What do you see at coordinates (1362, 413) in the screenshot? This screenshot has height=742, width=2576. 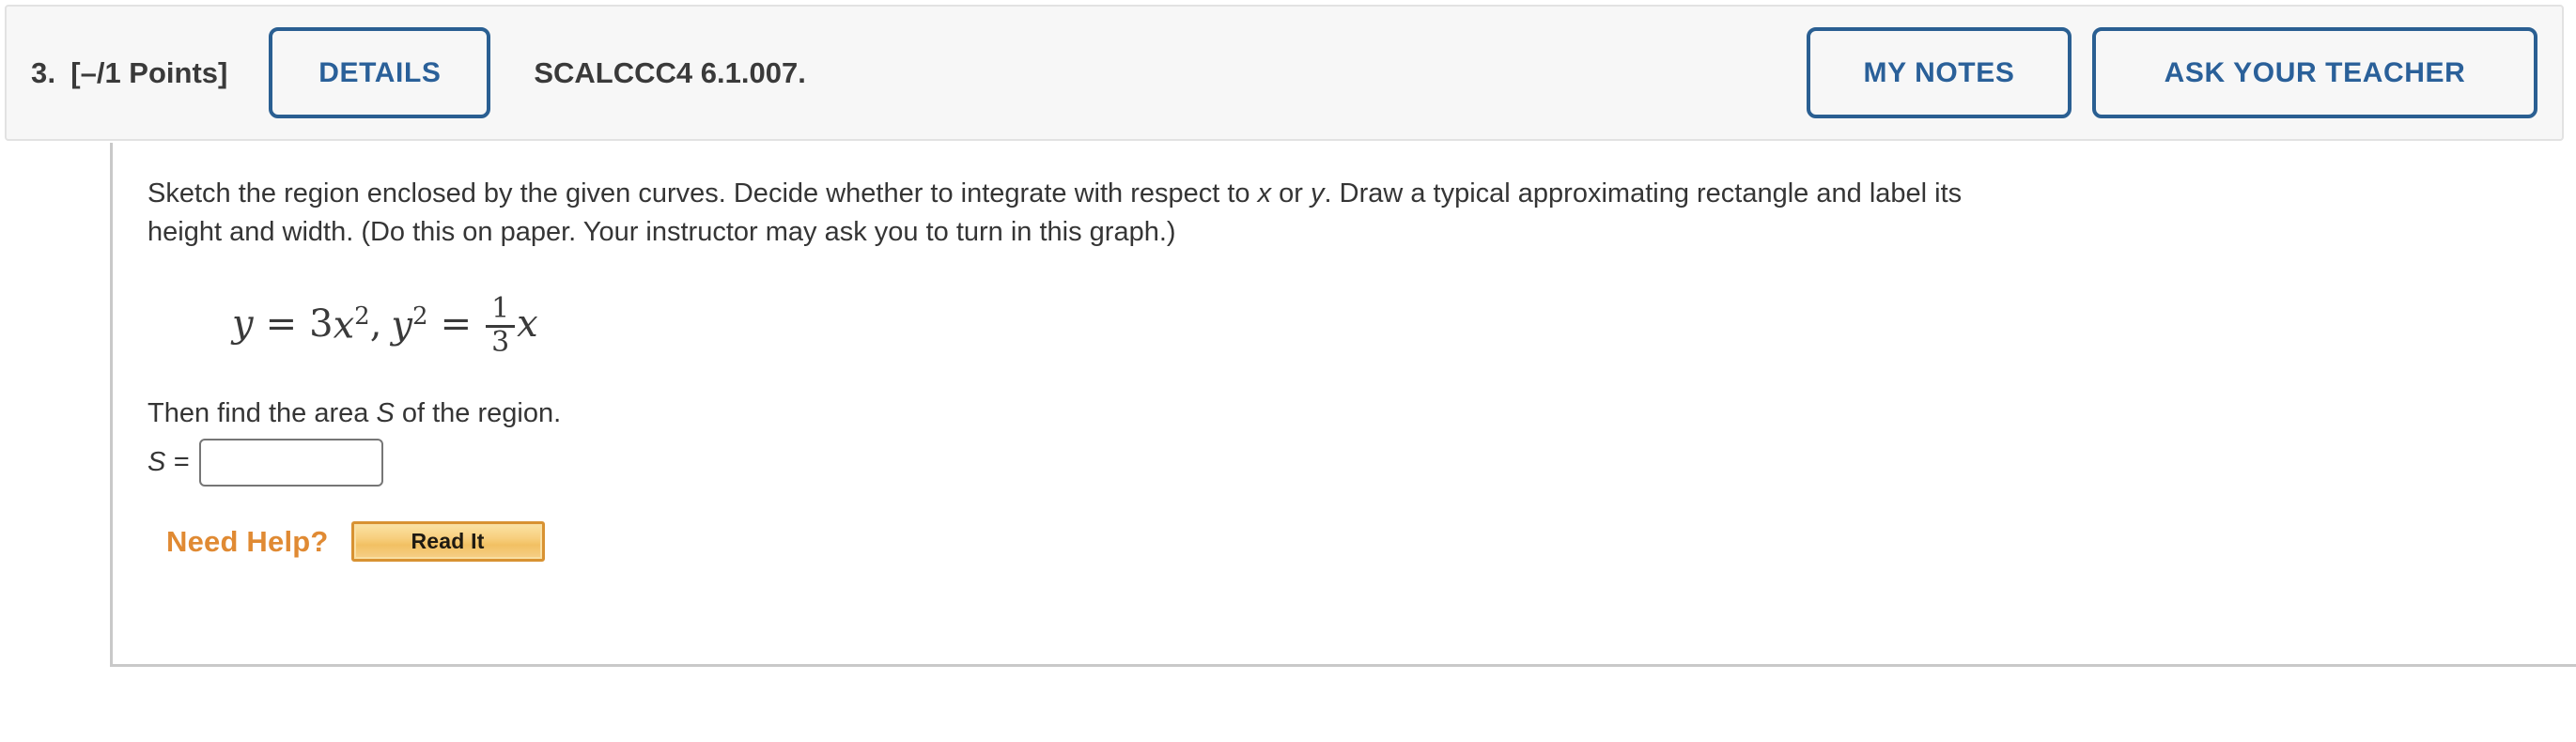 I see `then-find-area-text: Then find the area S of the region.` at bounding box center [1362, 413].